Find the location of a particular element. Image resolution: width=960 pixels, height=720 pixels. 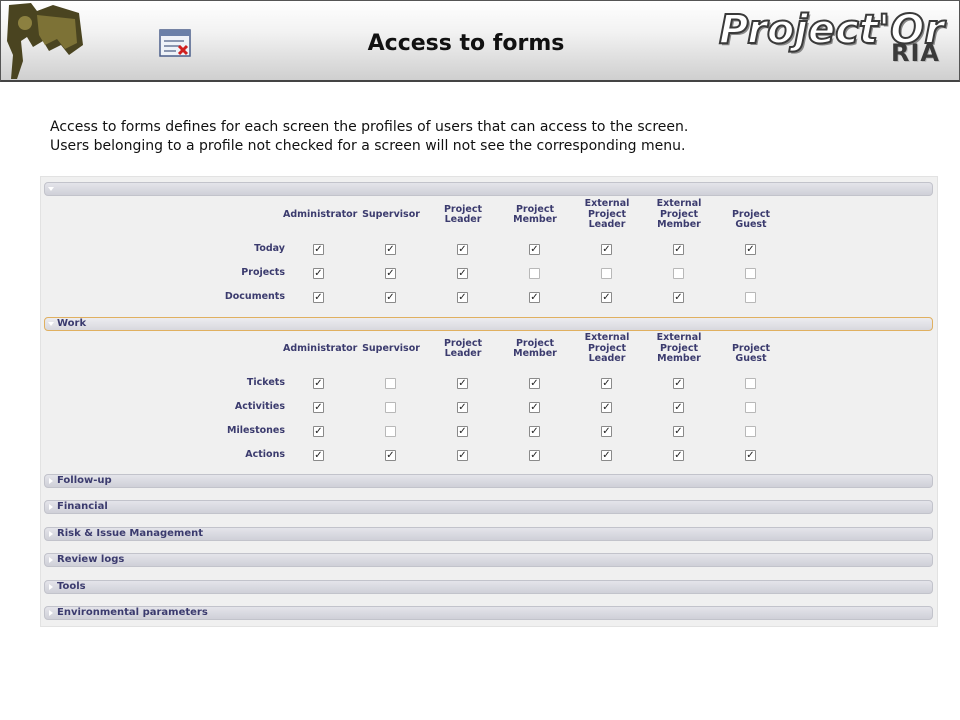

section-label: Review logs is located at coordinates (91, 559).